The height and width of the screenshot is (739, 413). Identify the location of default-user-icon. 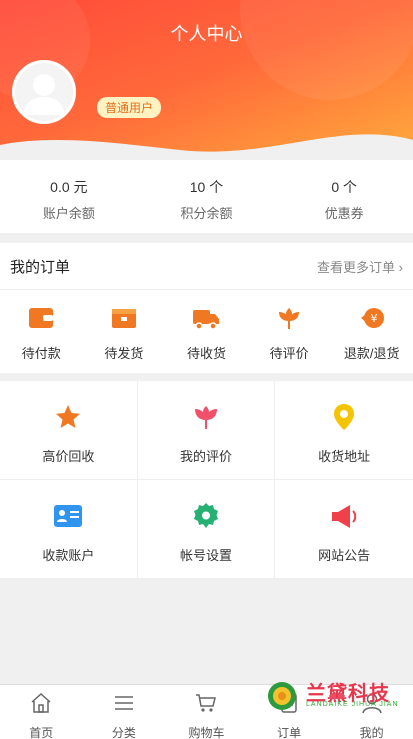
(44, 94).